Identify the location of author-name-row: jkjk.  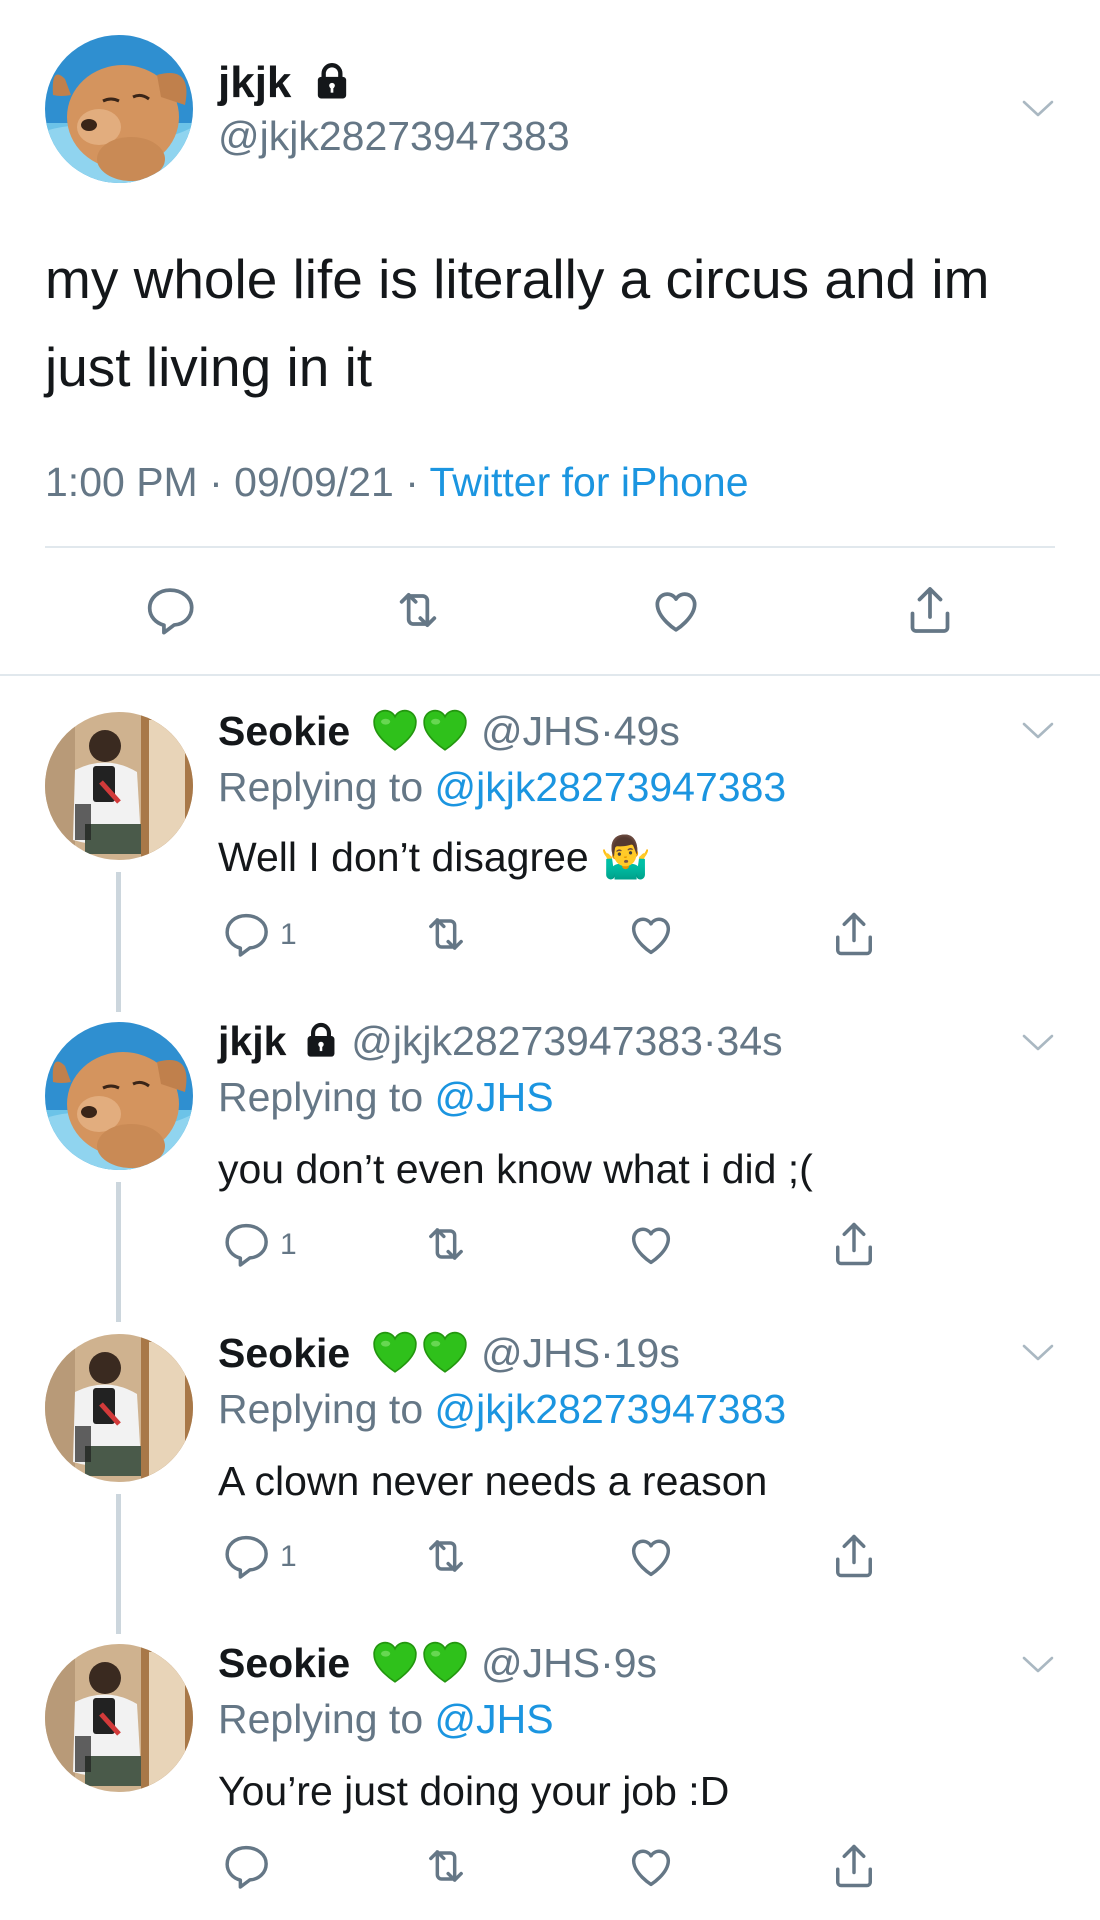
(285, 83).